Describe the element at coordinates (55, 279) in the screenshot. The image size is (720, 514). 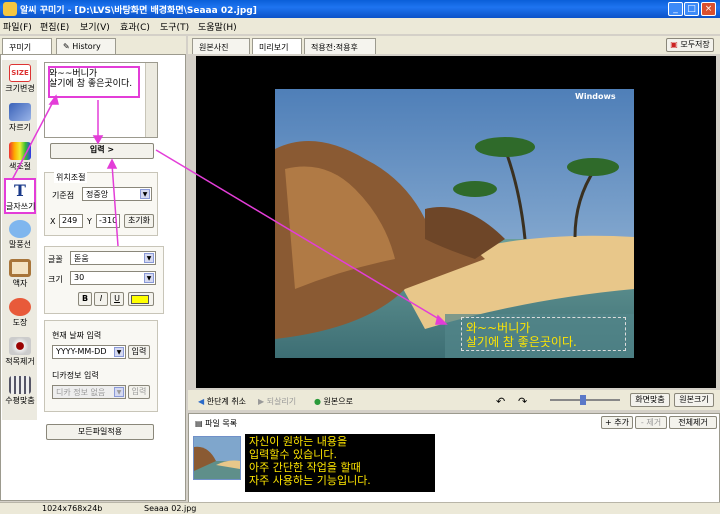
I see `size-label: 크기` at that location.